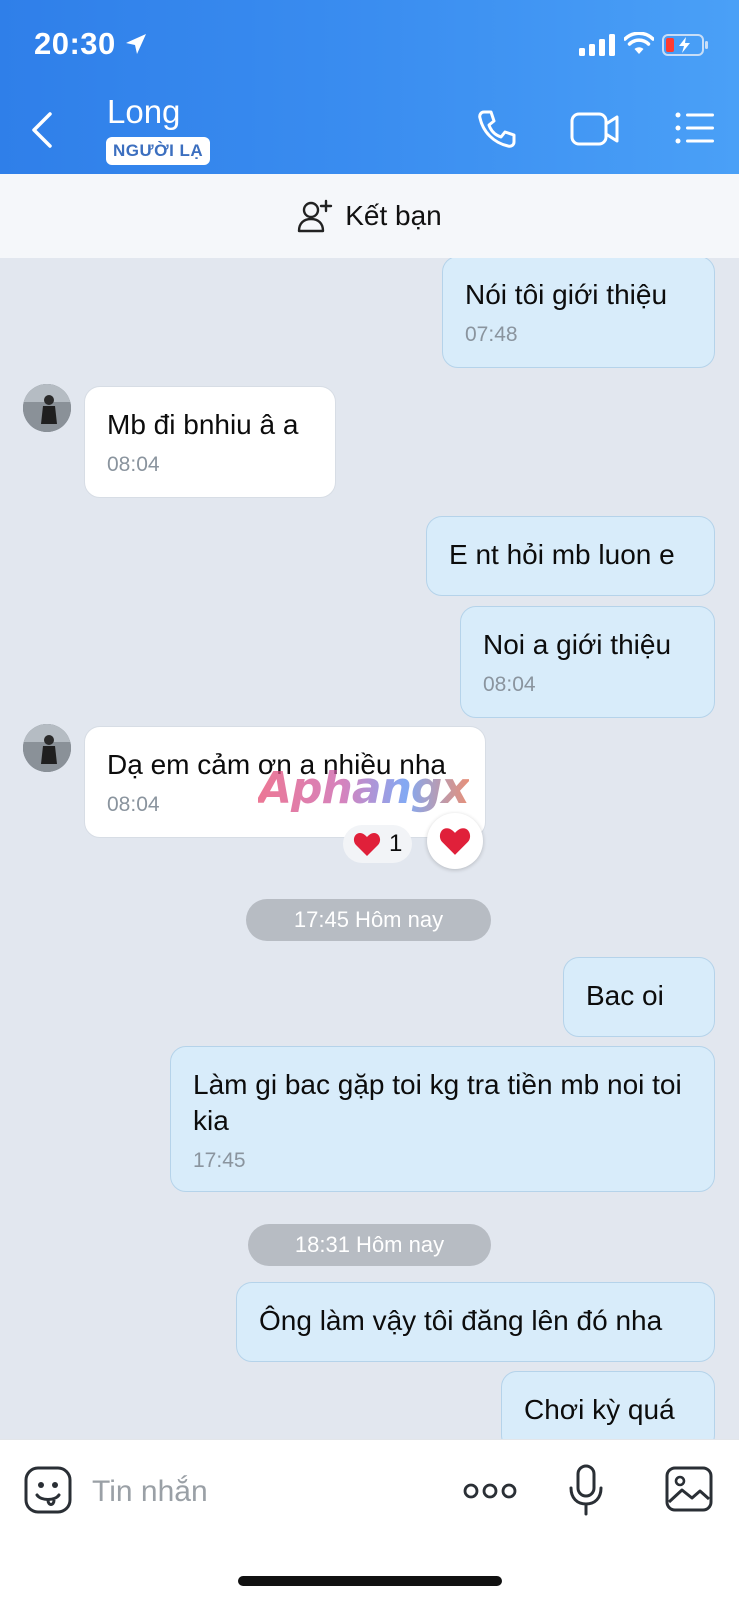  What do you see at coordinates (219, 1160) in the screenshot?
I see `message-time: 17:45` at bounding box center [219, 1160].